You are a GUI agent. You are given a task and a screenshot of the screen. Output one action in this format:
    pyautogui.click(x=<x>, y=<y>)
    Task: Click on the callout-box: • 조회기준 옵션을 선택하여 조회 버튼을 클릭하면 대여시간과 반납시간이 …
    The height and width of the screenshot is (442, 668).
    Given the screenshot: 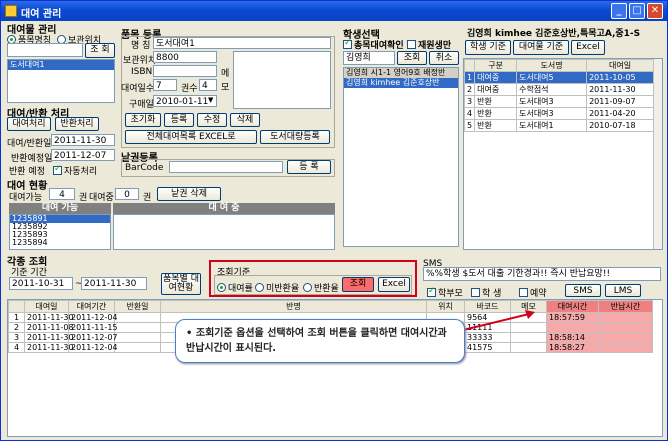 What is the action you would take?
    pyautogui.click(x=320, y=341)
    